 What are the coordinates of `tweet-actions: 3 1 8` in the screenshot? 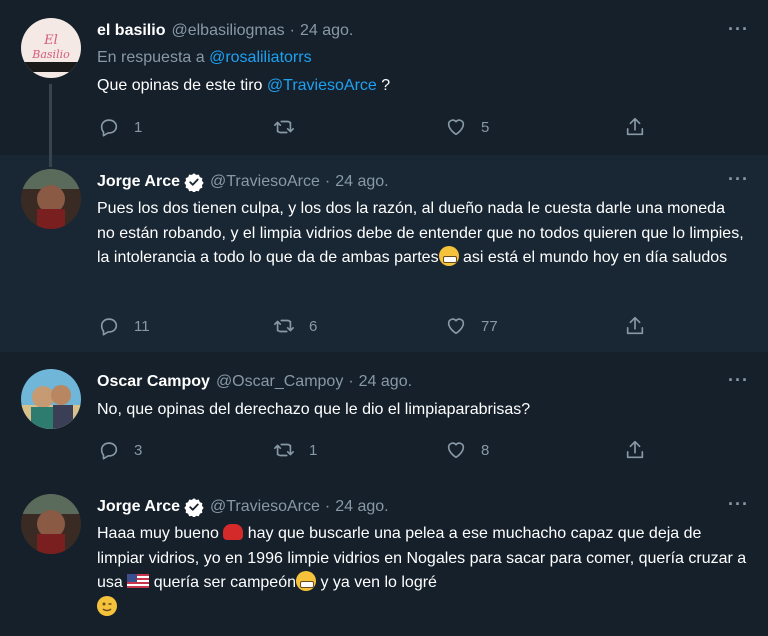 It's located at (378, 450).